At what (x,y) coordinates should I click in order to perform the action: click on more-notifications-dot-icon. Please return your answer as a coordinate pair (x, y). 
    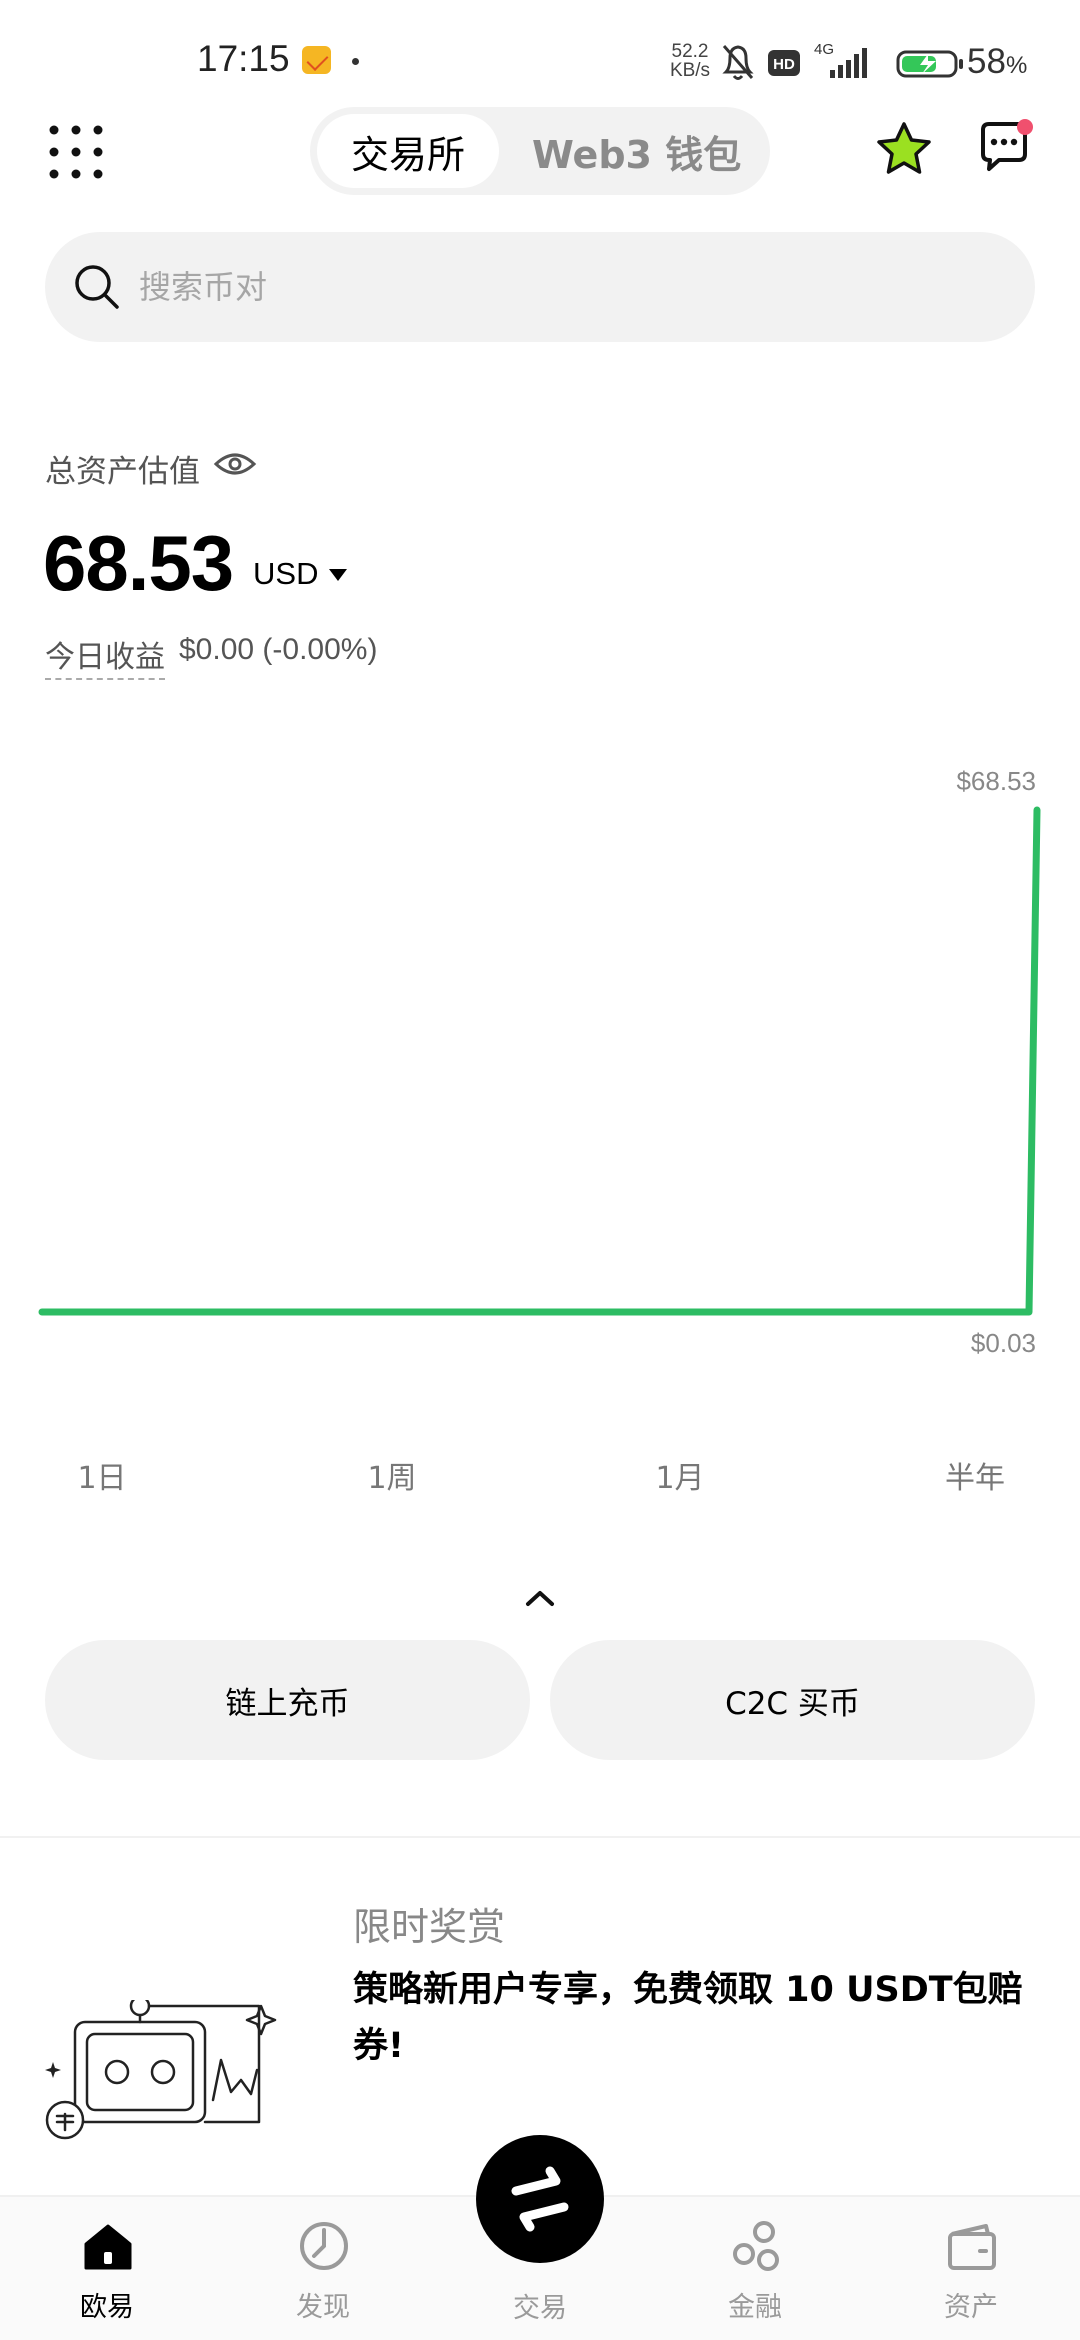
    Looking at the image, I should click on (355, 61).